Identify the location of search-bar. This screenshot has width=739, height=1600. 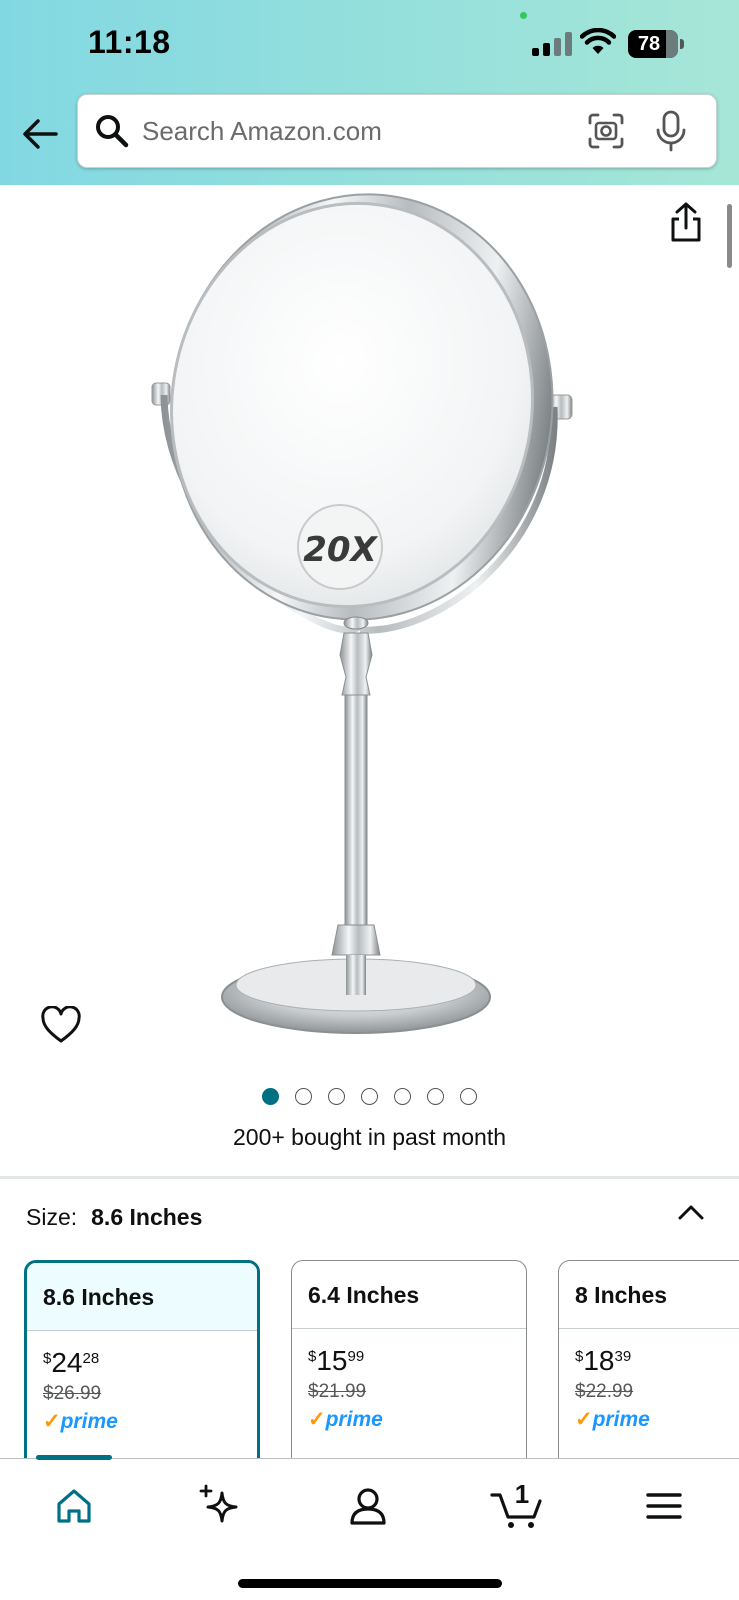
(397, 131).